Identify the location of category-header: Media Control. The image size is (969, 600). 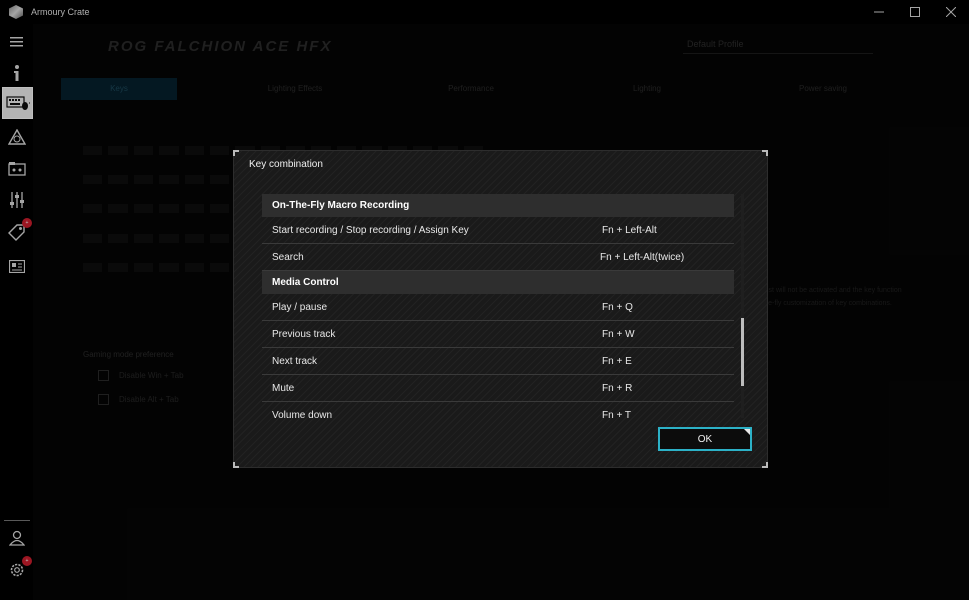
(498, 282).